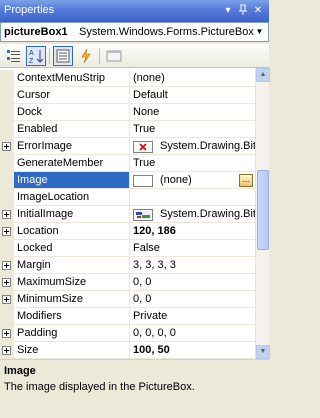  I want to click on property-value: 3, 3, 3, 3, so click(192, 265).